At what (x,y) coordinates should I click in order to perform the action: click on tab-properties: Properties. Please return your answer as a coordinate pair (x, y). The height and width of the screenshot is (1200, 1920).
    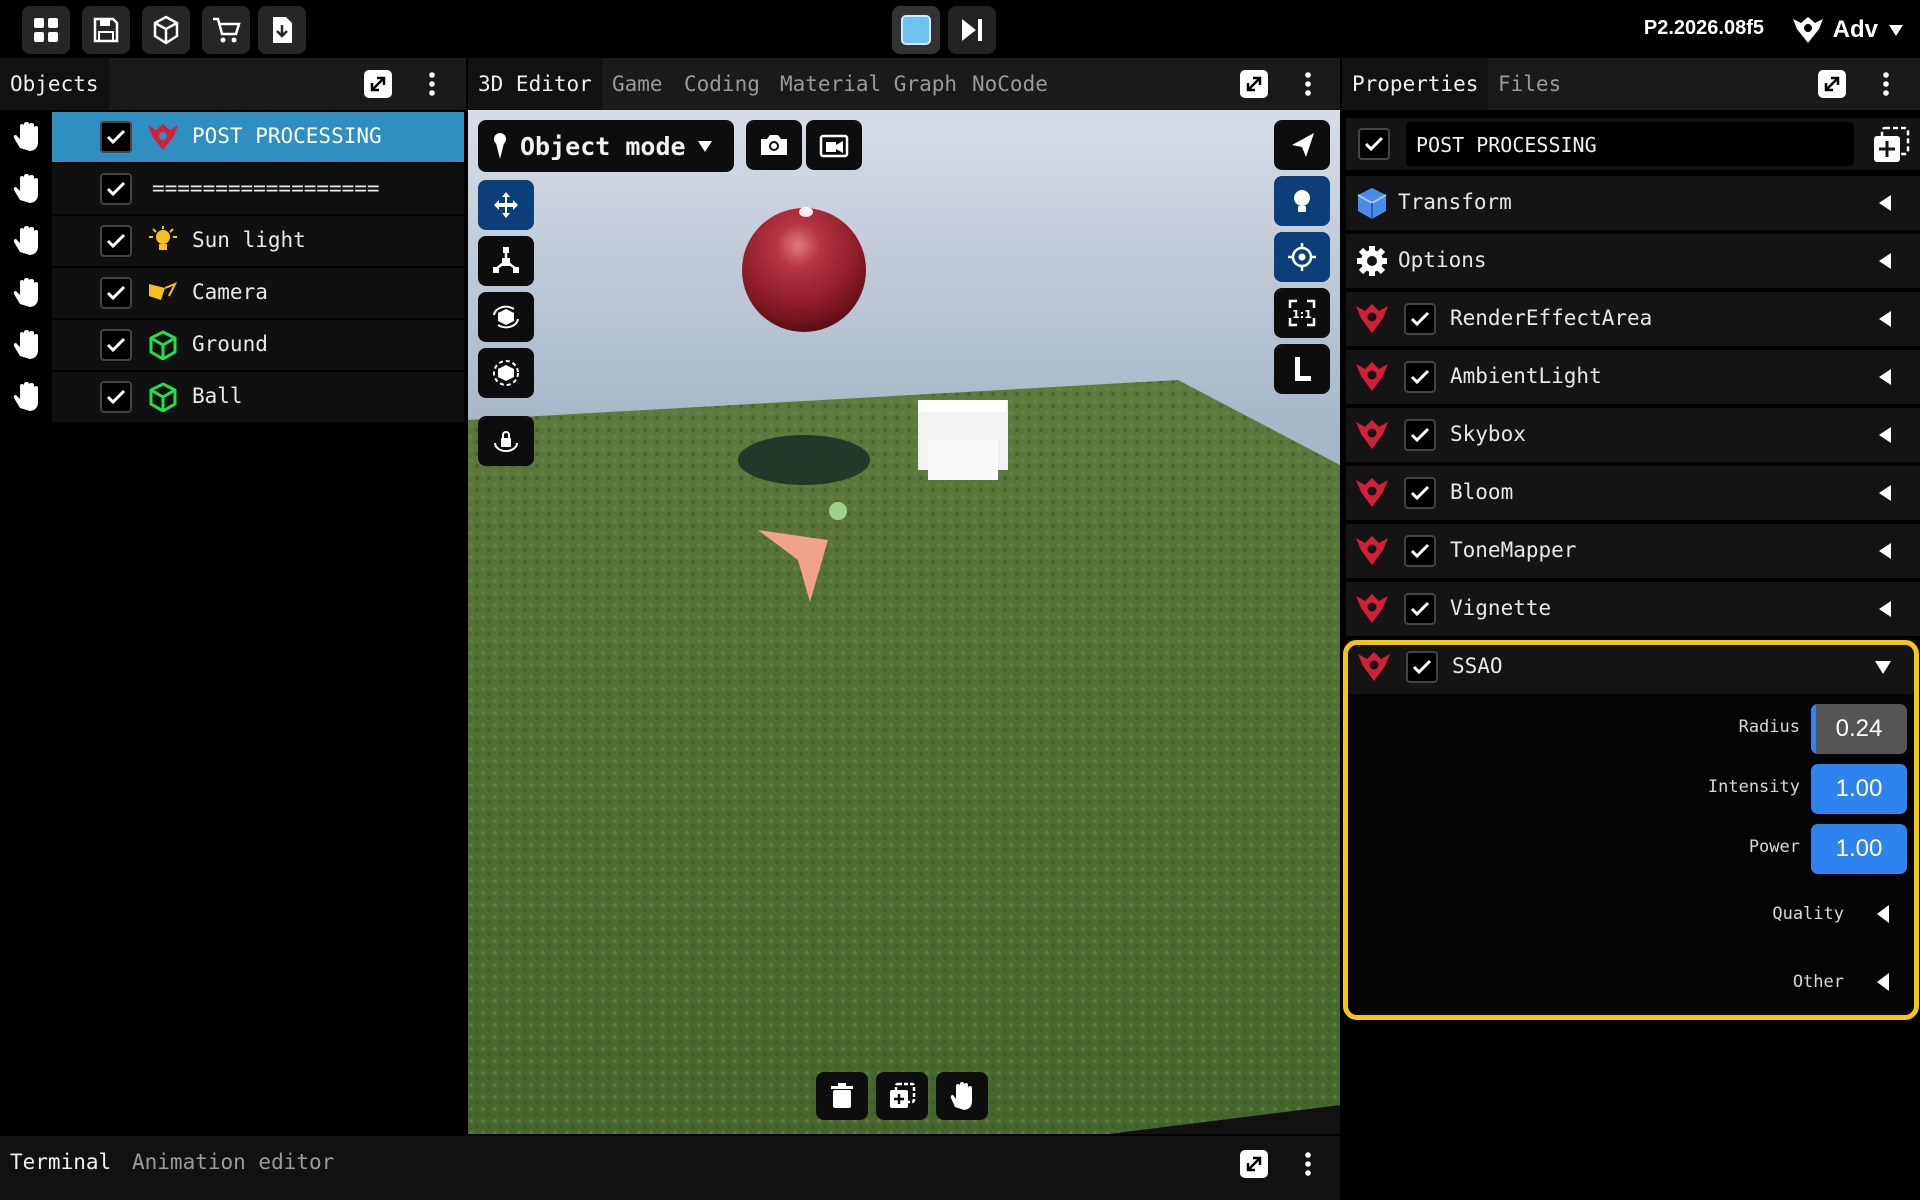
    Looking at the image, I should click on (1415, 84).